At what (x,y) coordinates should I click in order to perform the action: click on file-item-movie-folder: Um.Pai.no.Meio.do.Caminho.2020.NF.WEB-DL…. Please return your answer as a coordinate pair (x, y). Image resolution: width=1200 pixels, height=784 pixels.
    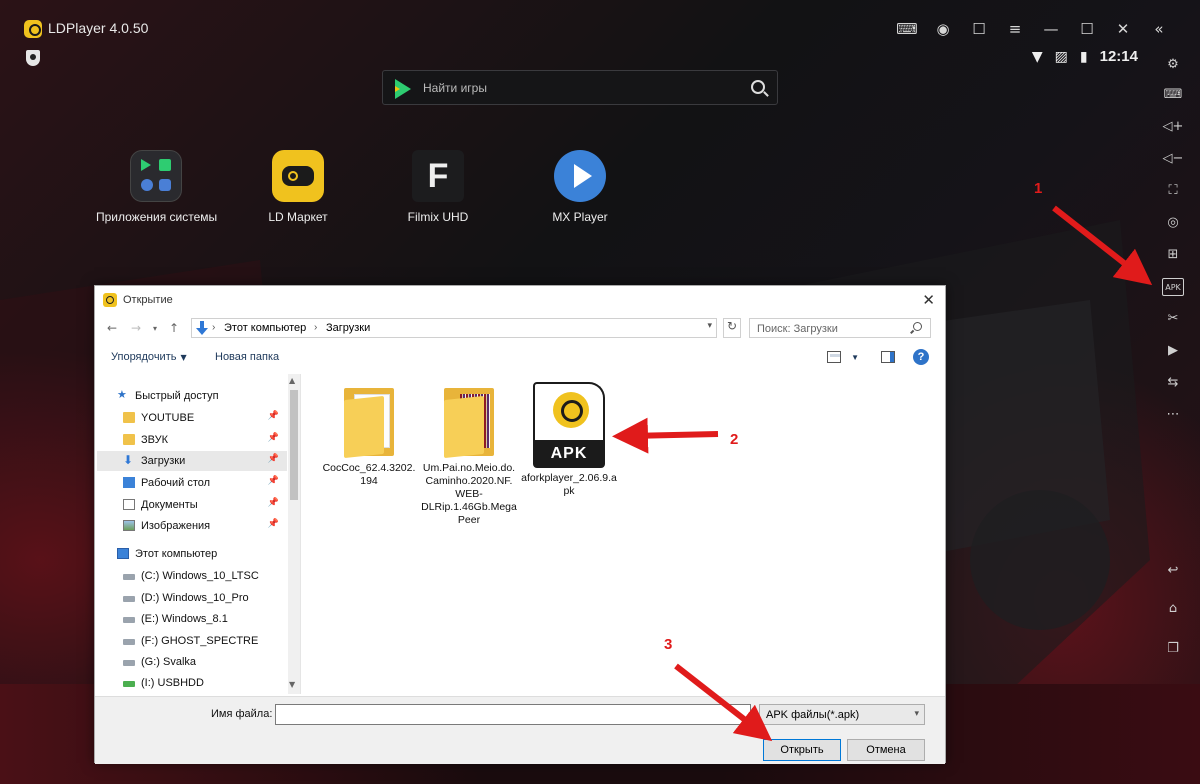
    Looking at the image, I should click on (469, 454).